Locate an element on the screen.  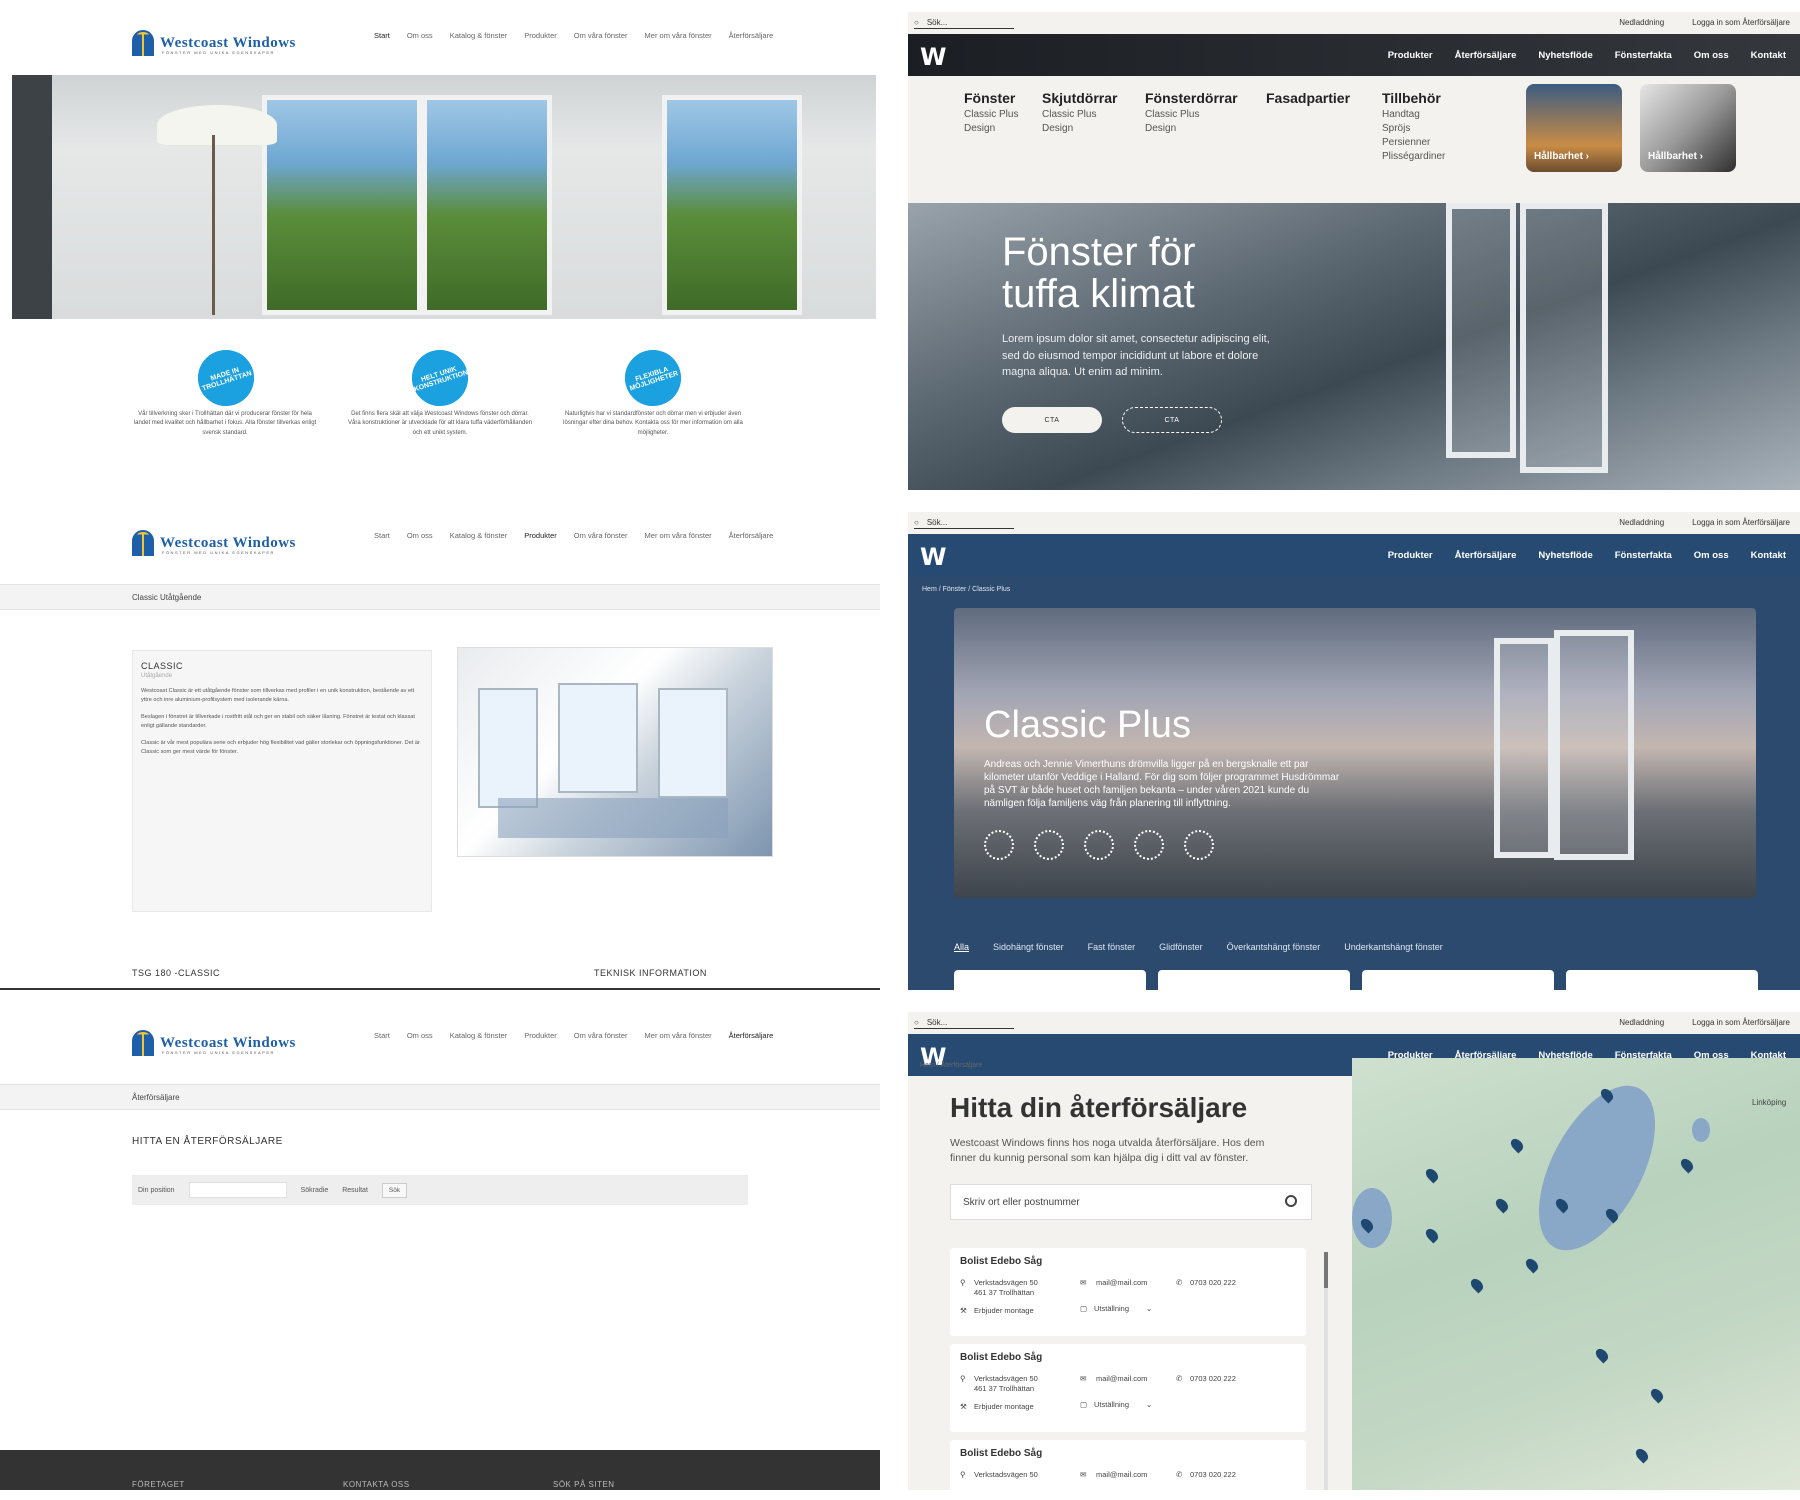
footer-search: SÖK PÅ SITEN is located at coordinates (584, 1484).